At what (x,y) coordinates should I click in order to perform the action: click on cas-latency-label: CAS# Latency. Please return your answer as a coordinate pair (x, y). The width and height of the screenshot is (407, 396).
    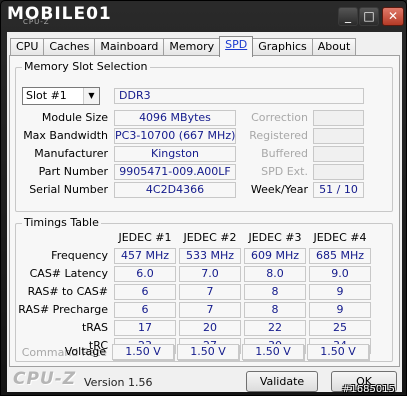
    Looking at the image, I should click on (68, 273).